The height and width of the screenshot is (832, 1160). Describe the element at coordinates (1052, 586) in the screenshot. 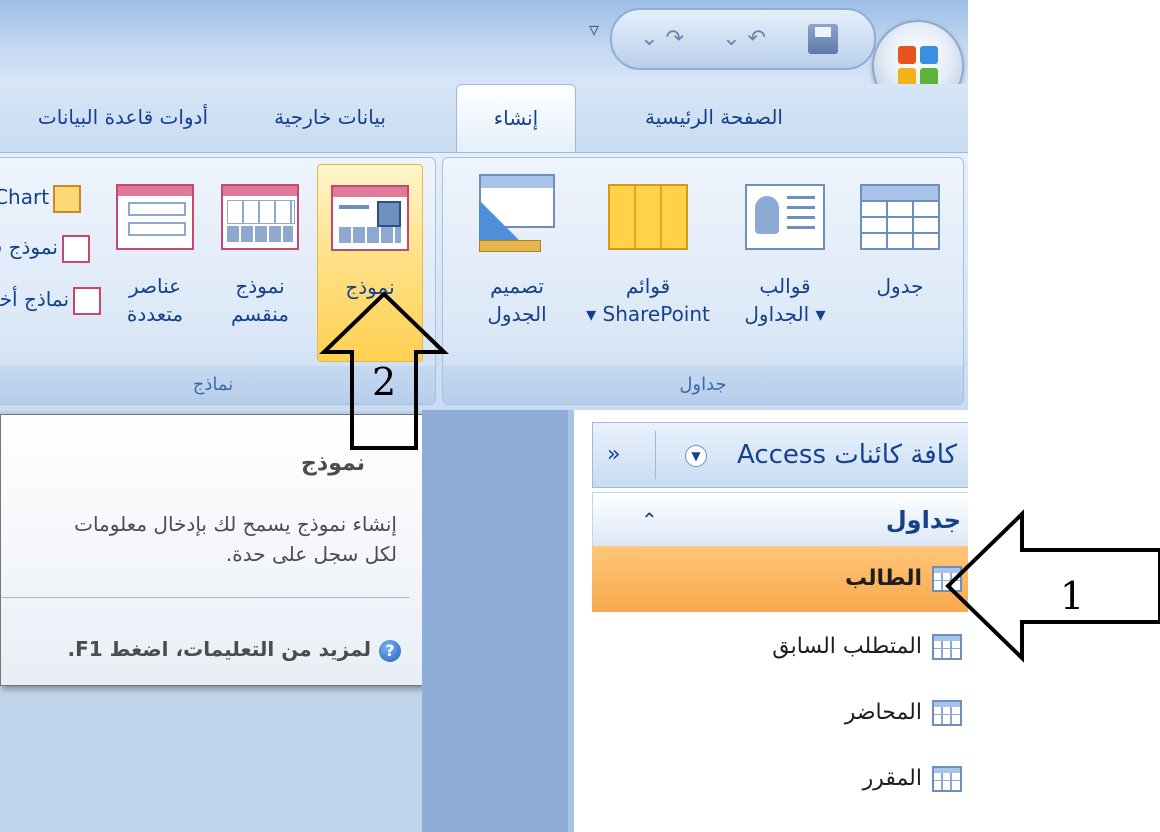

I see `arrow-1-left-outline` at that location.